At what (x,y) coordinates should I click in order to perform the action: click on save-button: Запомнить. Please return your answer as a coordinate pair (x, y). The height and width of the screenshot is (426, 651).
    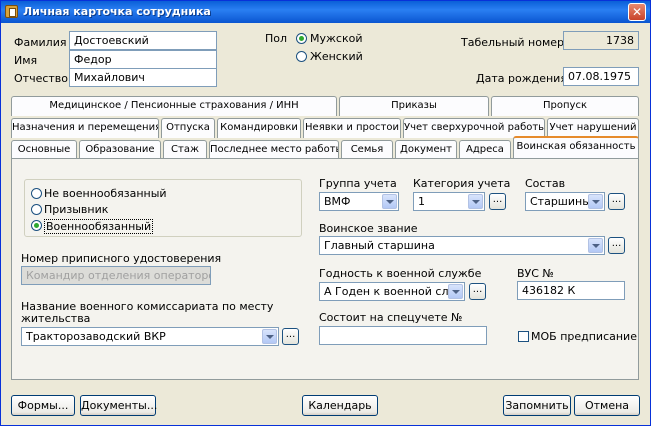
    Looking at the image, I should click on (537, 405).